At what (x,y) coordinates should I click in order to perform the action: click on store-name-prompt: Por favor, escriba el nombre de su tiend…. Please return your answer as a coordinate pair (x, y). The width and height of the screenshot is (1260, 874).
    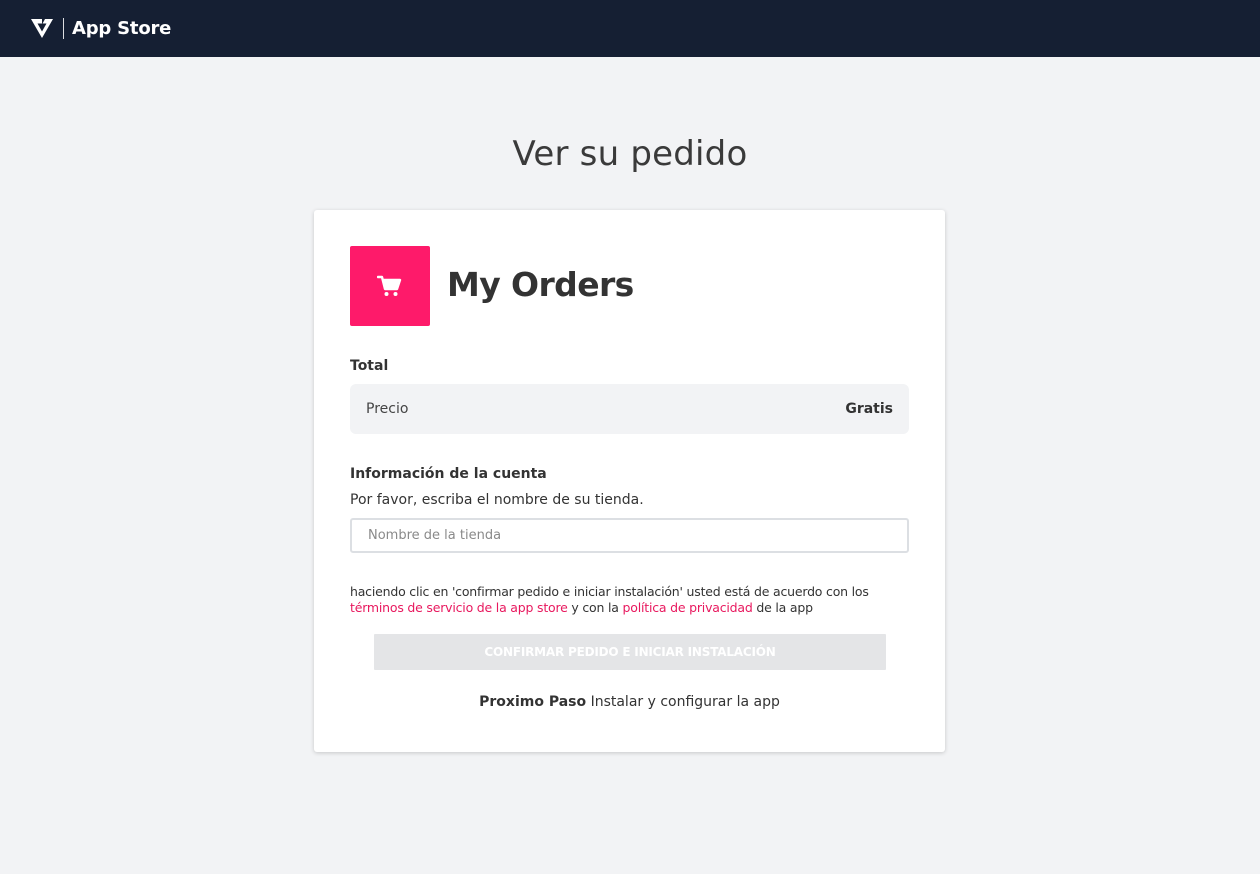
    Looking at the image, I should click on (497, 500).